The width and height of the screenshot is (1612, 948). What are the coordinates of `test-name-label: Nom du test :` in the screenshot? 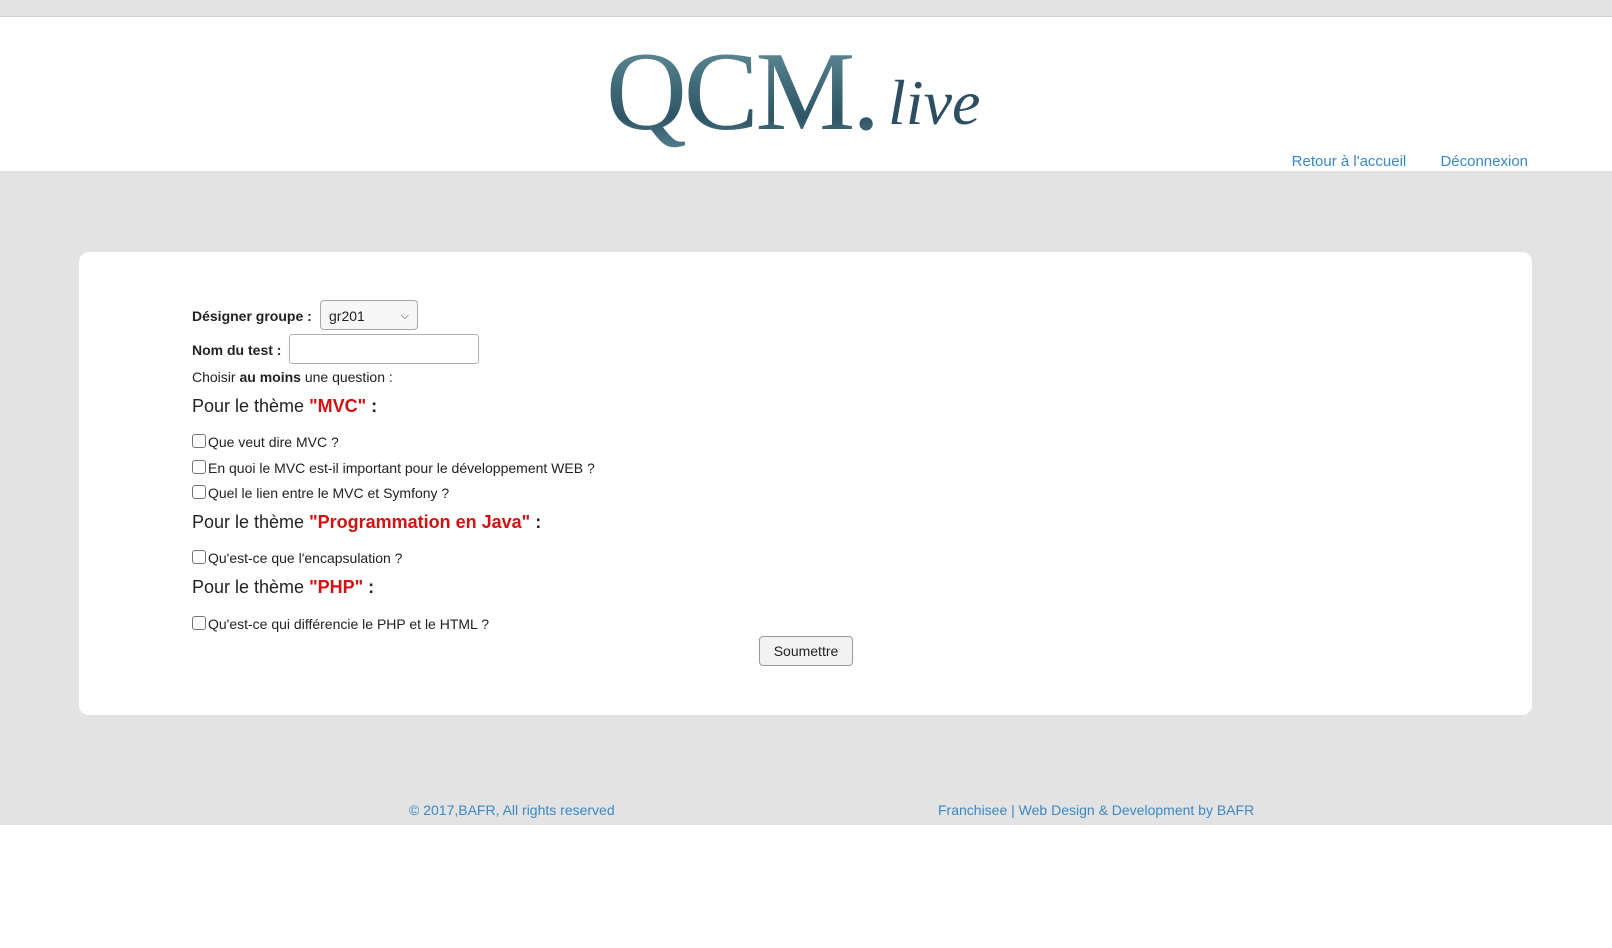 It's located at (237, 350).